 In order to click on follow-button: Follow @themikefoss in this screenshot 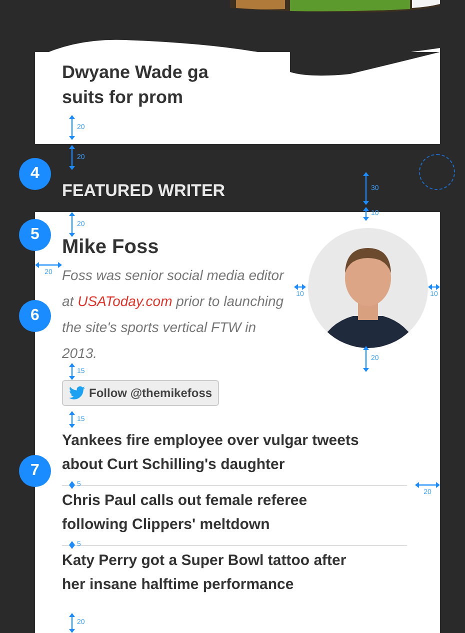, I will do `click(141, 393)`.